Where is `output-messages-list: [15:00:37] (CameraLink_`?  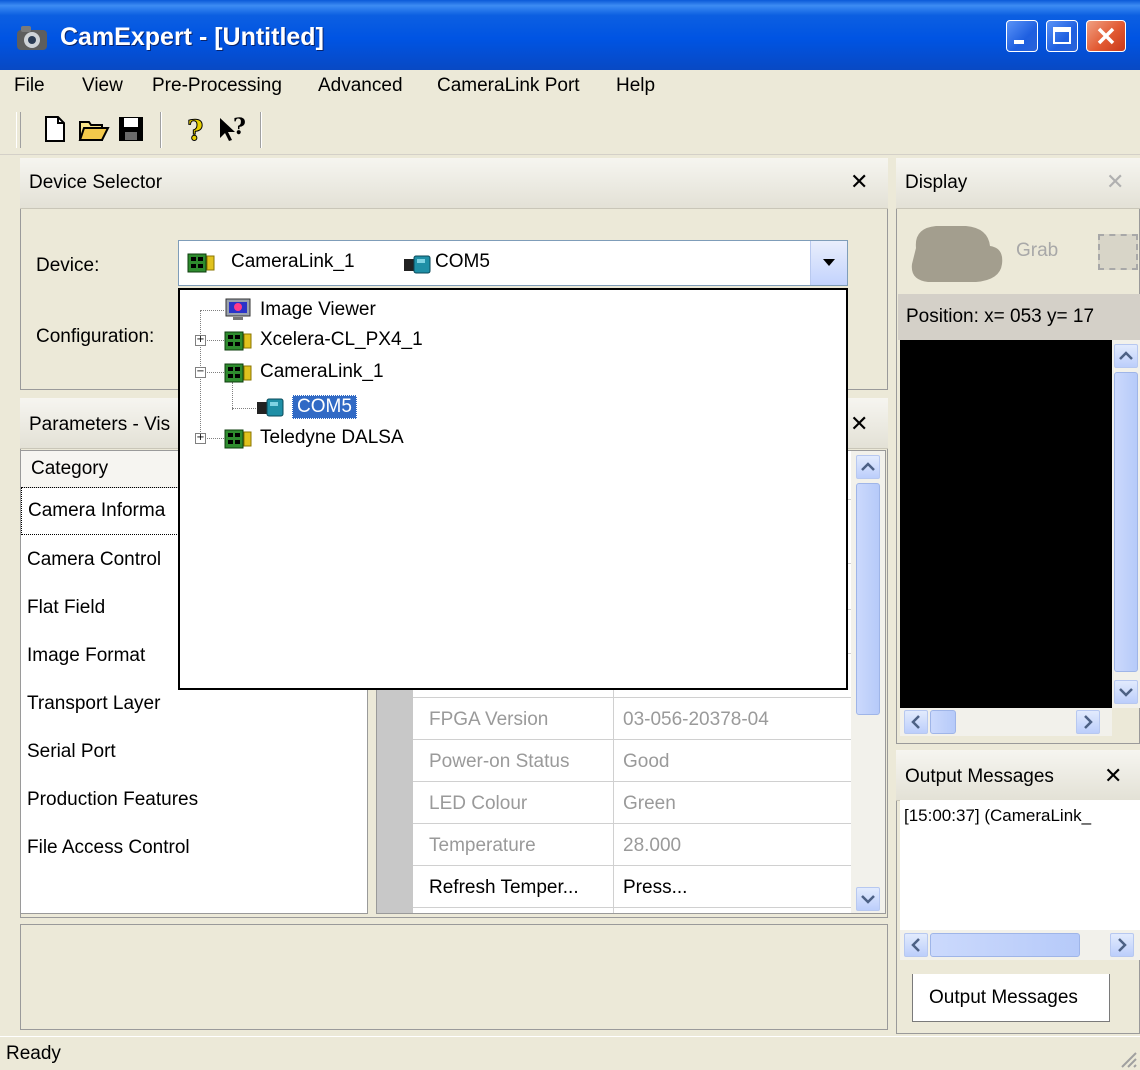
output-messages-list: [15:00:37] (CameraLink_ is located at coordinates (1020, 865).